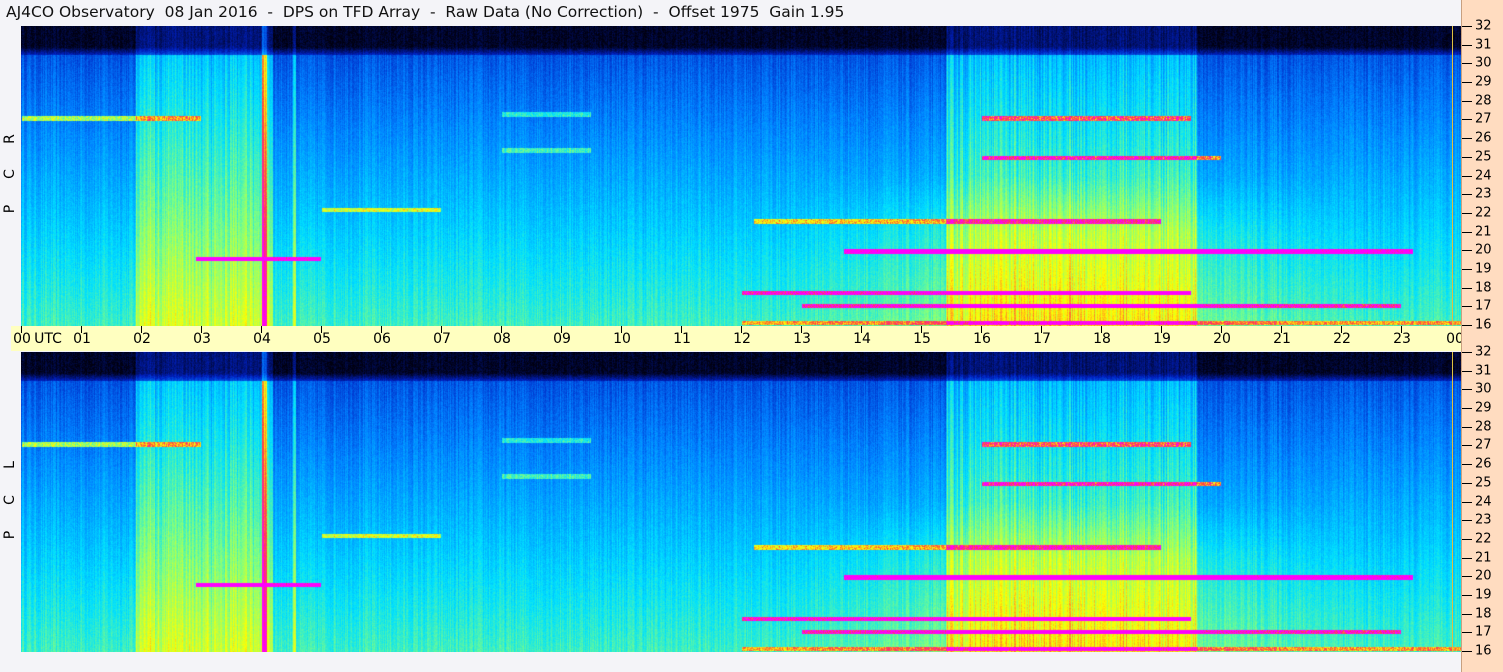  I want to click on frequency-tick-label: 28, so click(1483, 101).